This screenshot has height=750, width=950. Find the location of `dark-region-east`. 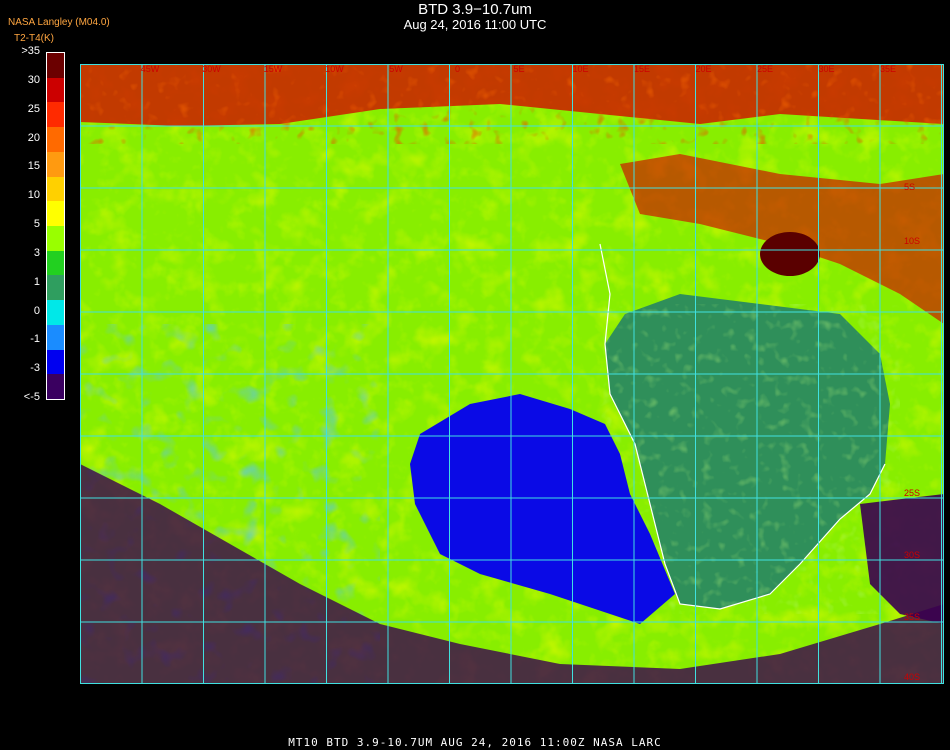

dark-region-east is located at coordinates (790, 254).